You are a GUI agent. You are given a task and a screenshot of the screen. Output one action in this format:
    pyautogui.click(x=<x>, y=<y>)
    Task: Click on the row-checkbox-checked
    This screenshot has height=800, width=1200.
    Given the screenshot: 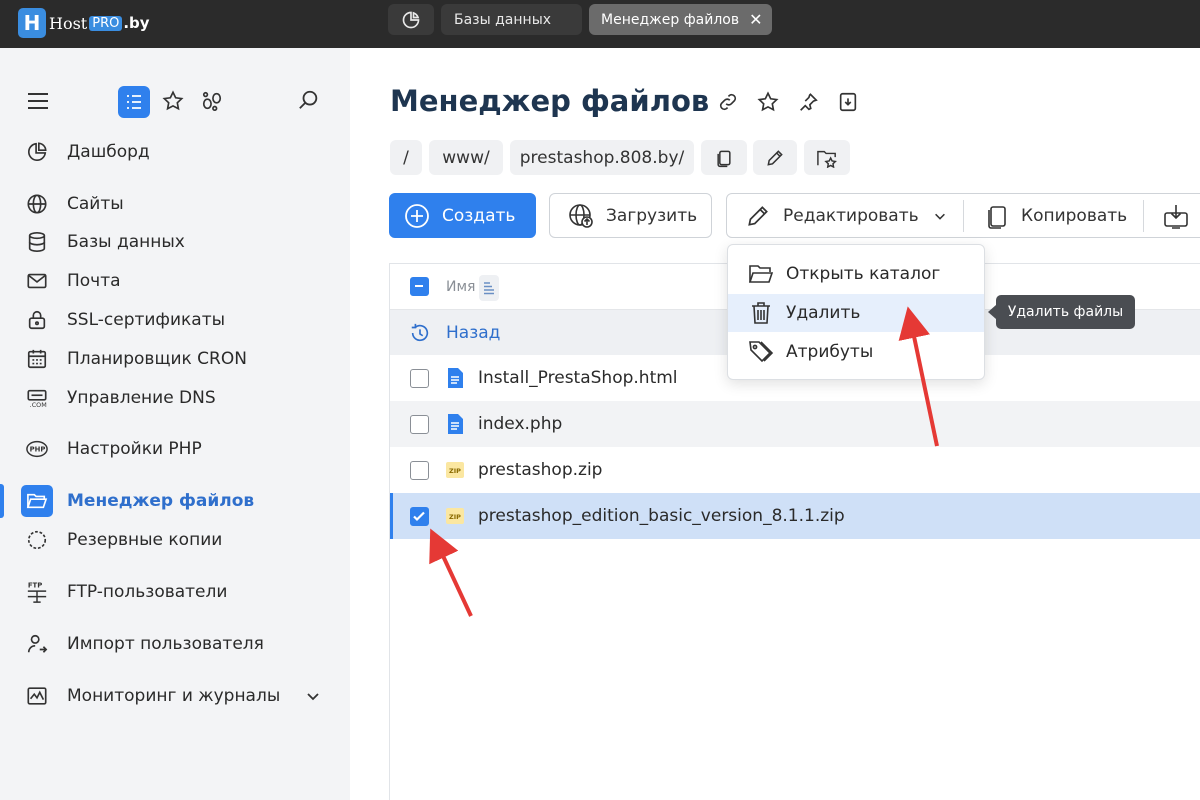 What is the action you would take?
    pyautogui.click(x=419, y=516)
    